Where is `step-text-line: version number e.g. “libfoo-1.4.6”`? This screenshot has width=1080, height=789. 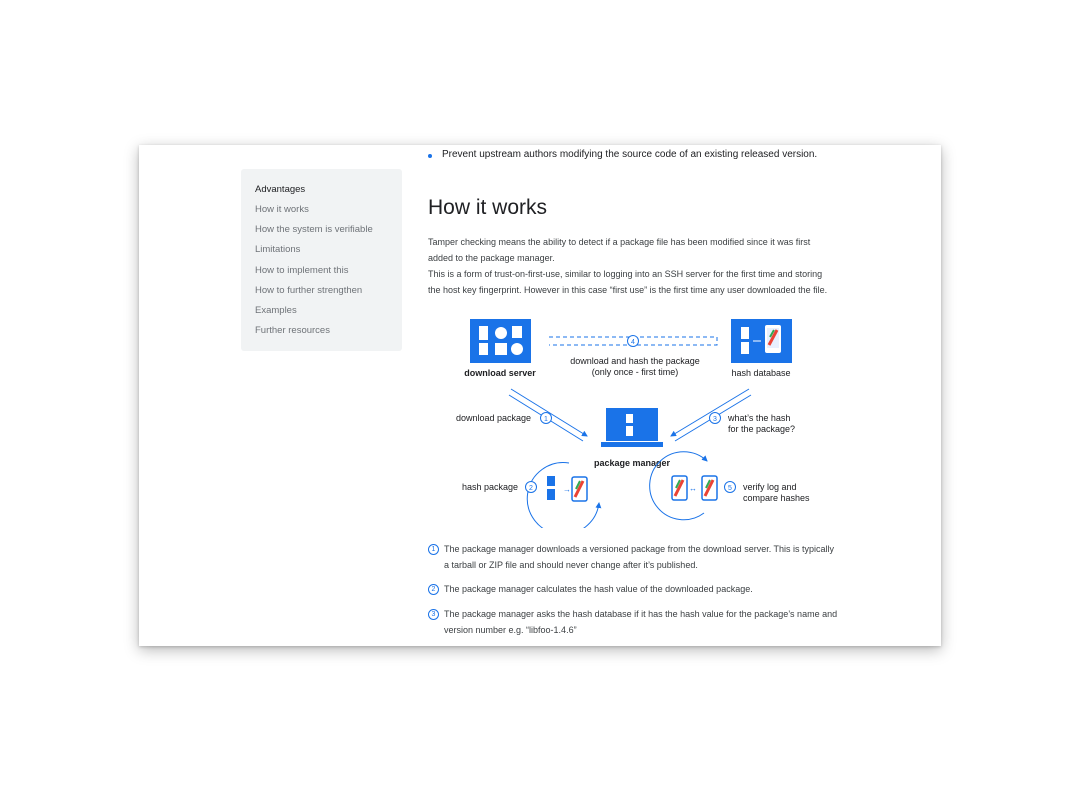
step-text-line: version number e.g. “libfoo-1.4.6” is located at coordinates (510, 630).